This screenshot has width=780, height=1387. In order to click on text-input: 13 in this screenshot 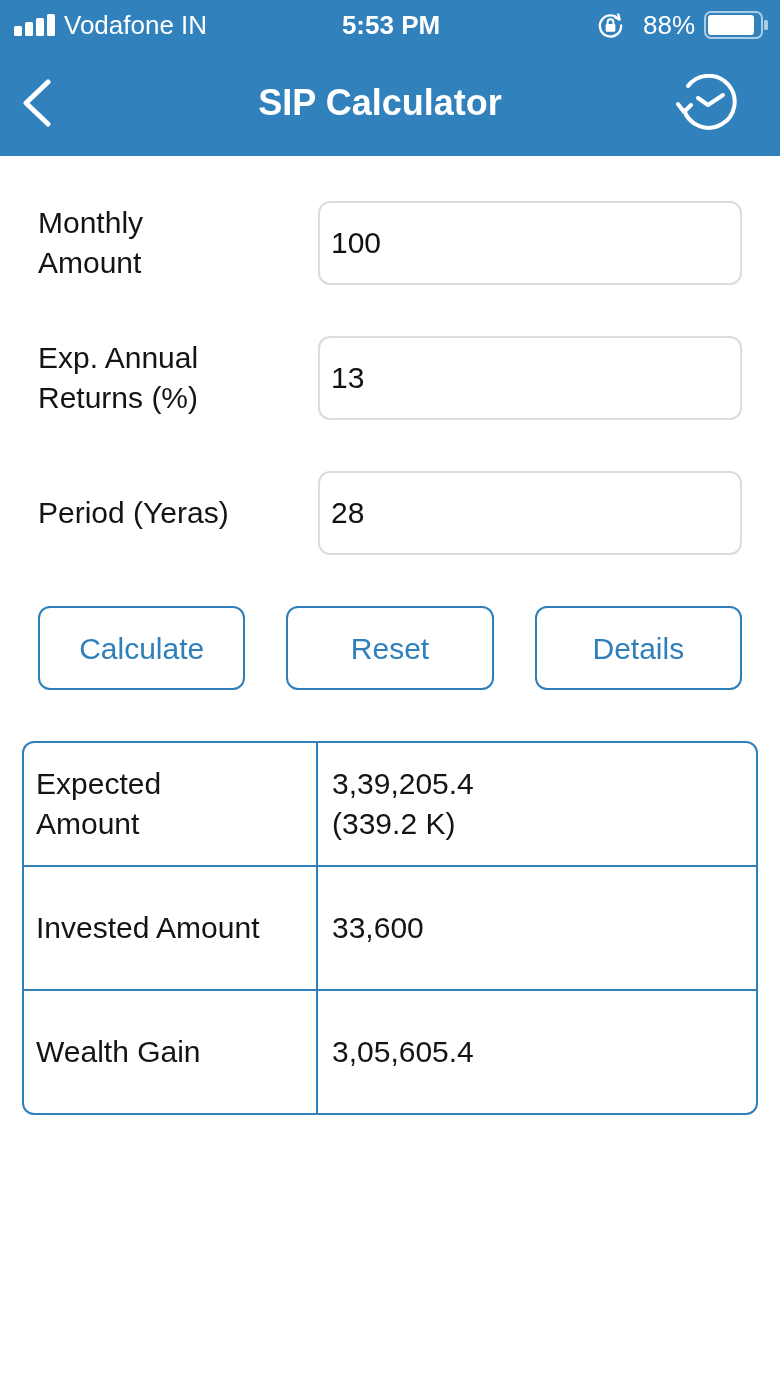, I will do `click(530, 378)`.